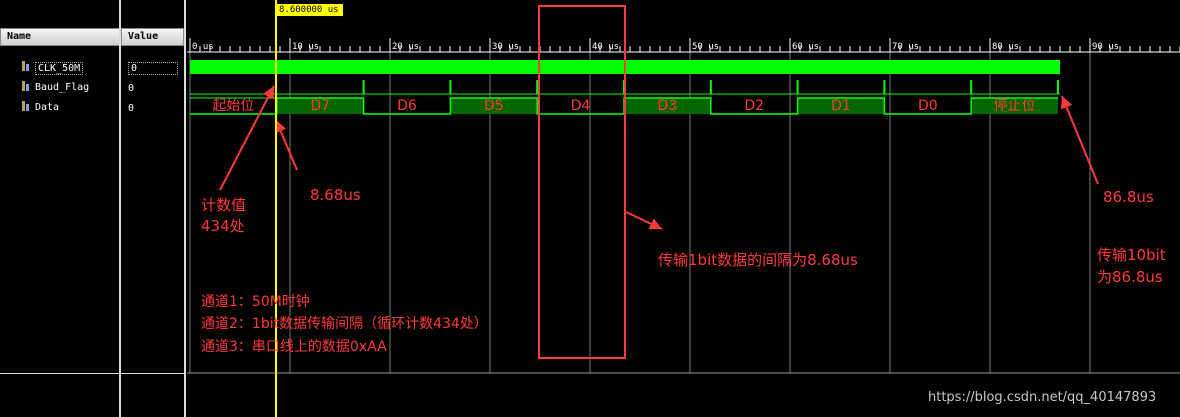 The image size is (1180, 417). What do you see at coordinates (131, 108) in the screenshot?
I see `signal-value-data: 0` at bounding box center [131, 108].